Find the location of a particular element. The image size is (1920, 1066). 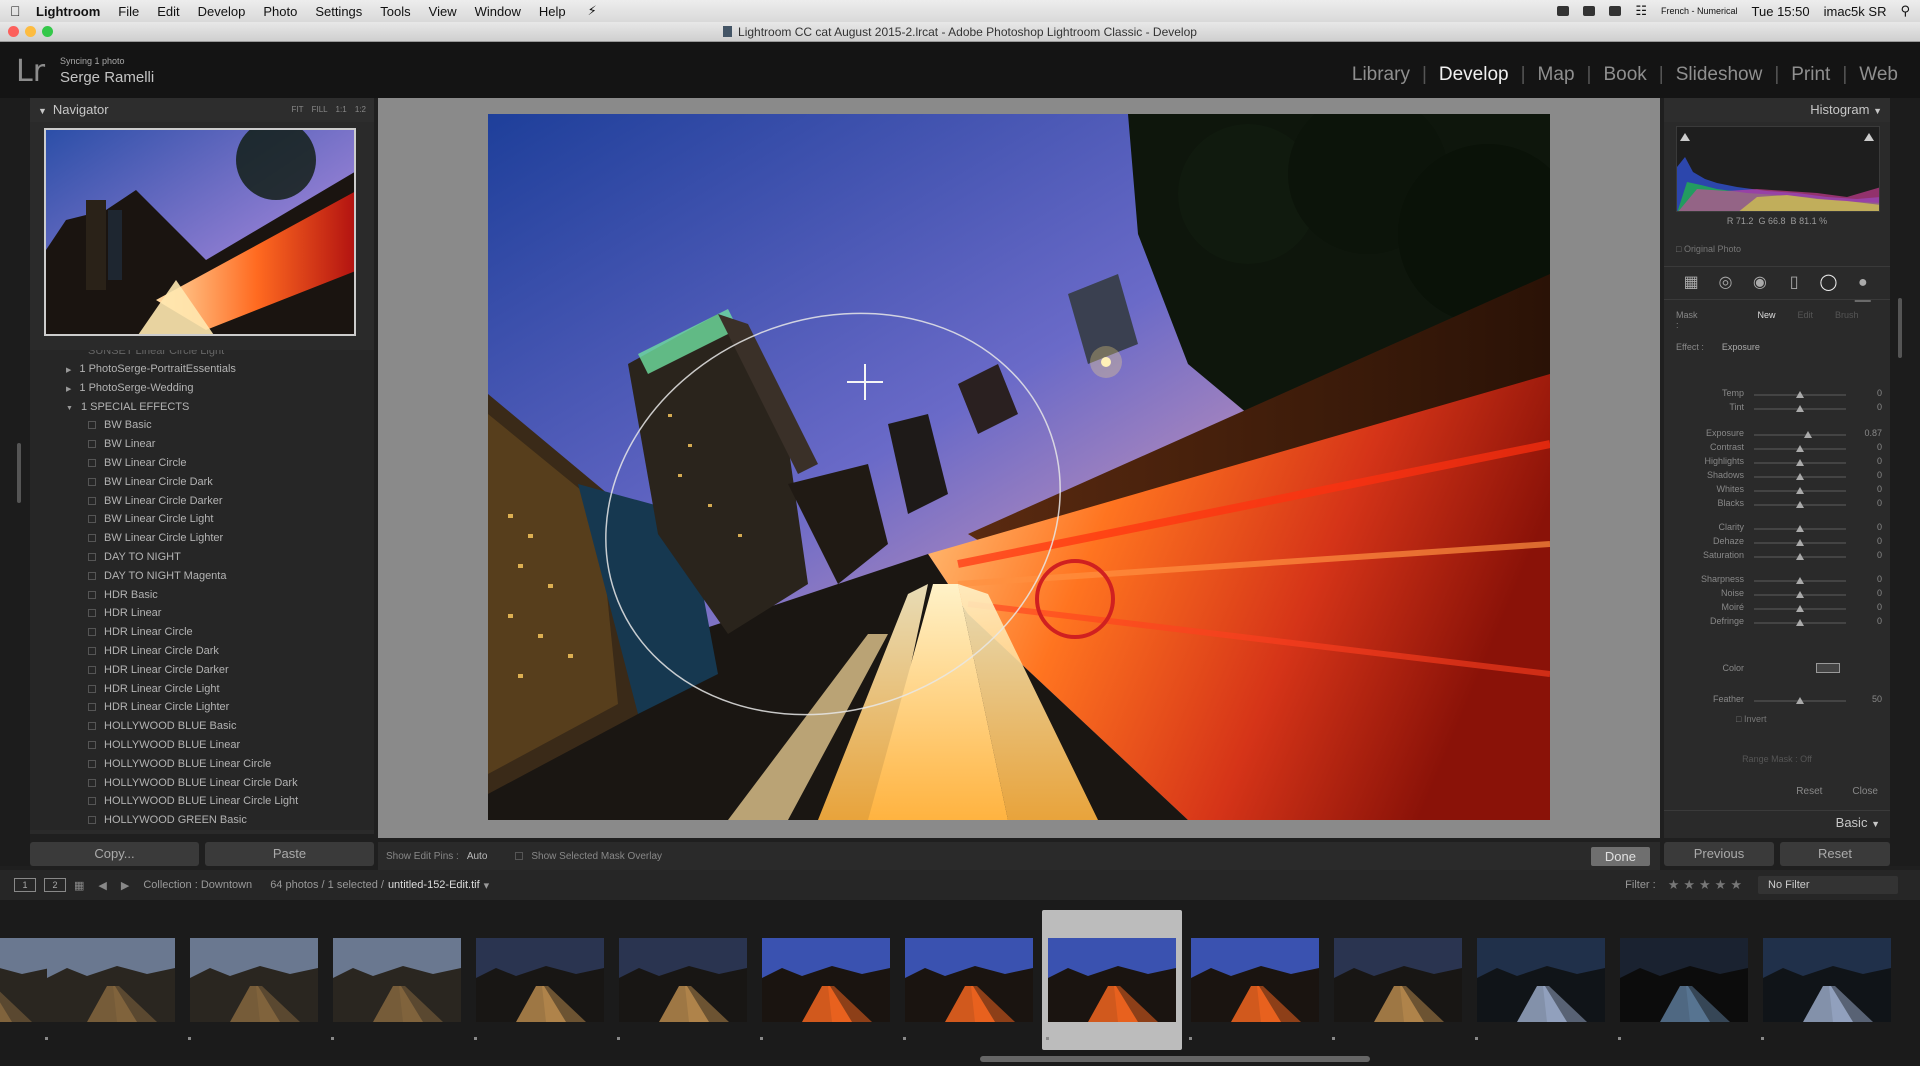

slider-saturation: Saturation 0 is located at coordinates (1777, 557).